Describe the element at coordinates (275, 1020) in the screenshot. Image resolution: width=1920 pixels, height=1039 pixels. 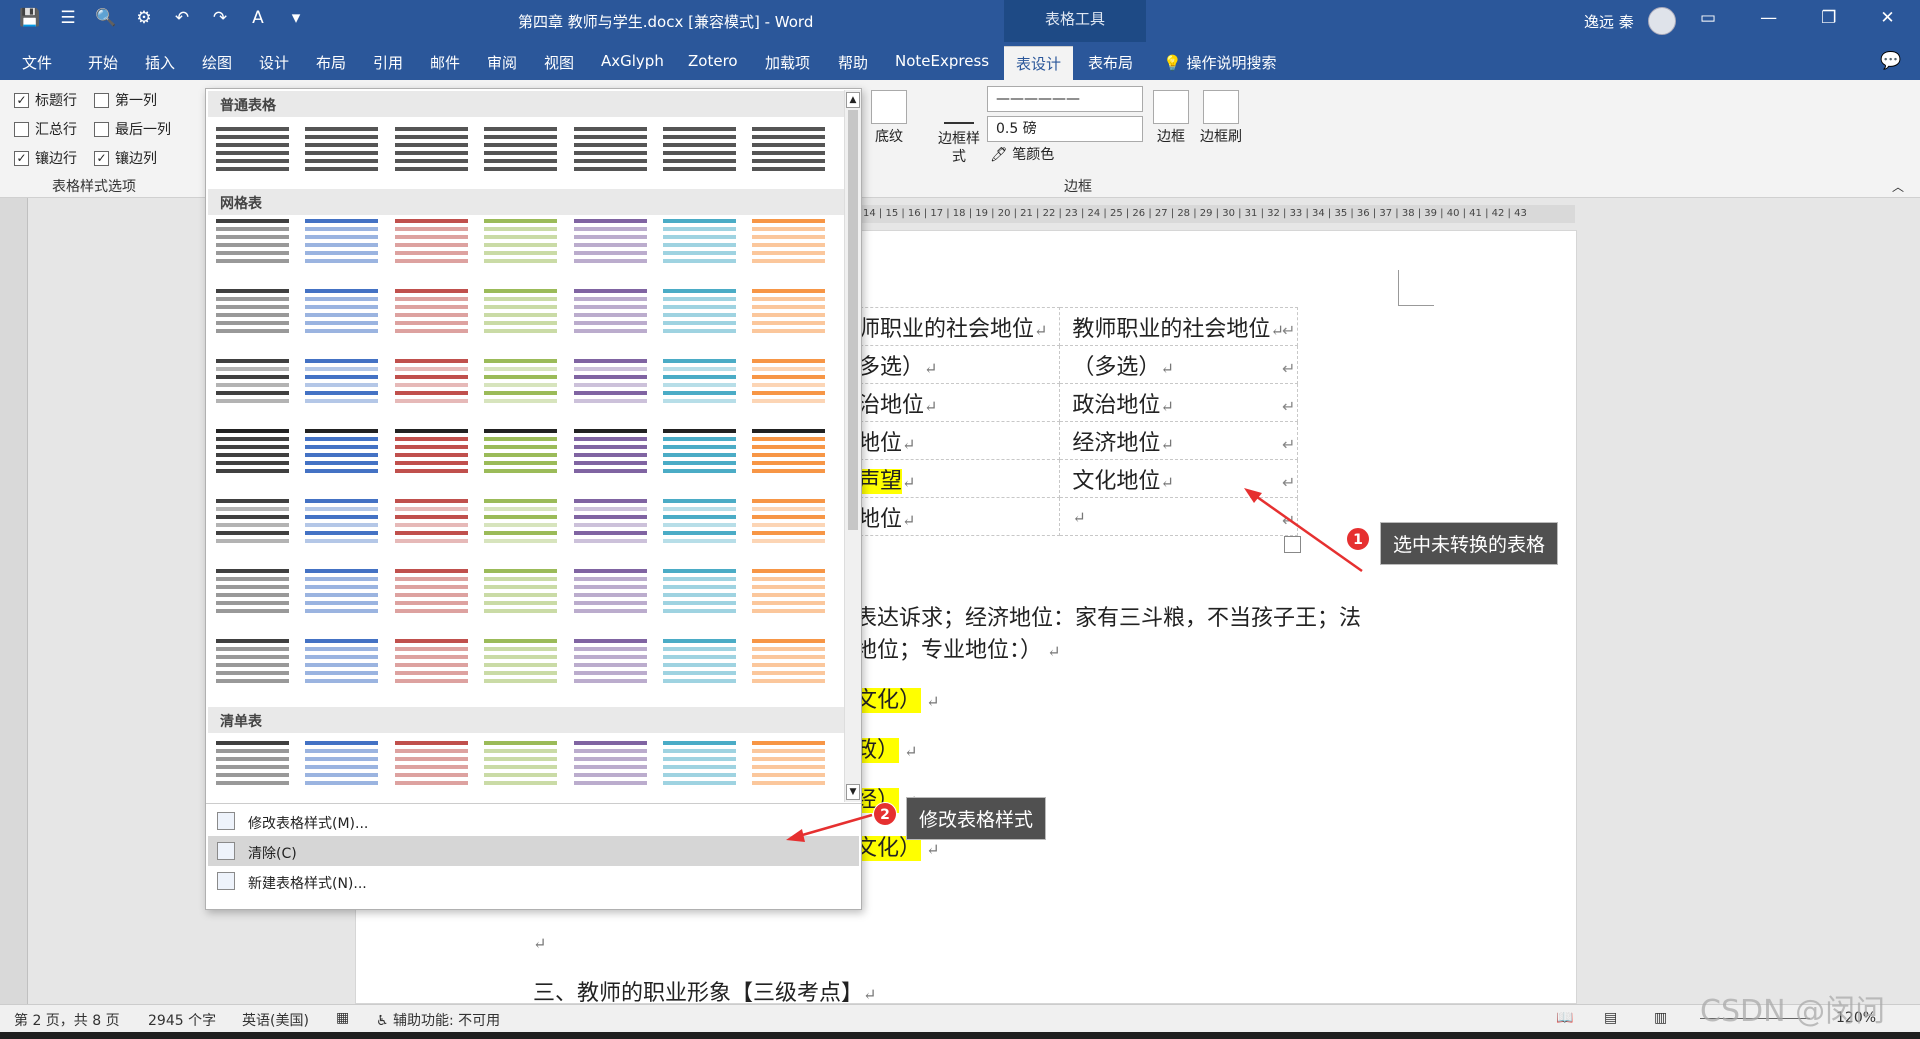
I see `language: 英语(美国)` at that location.